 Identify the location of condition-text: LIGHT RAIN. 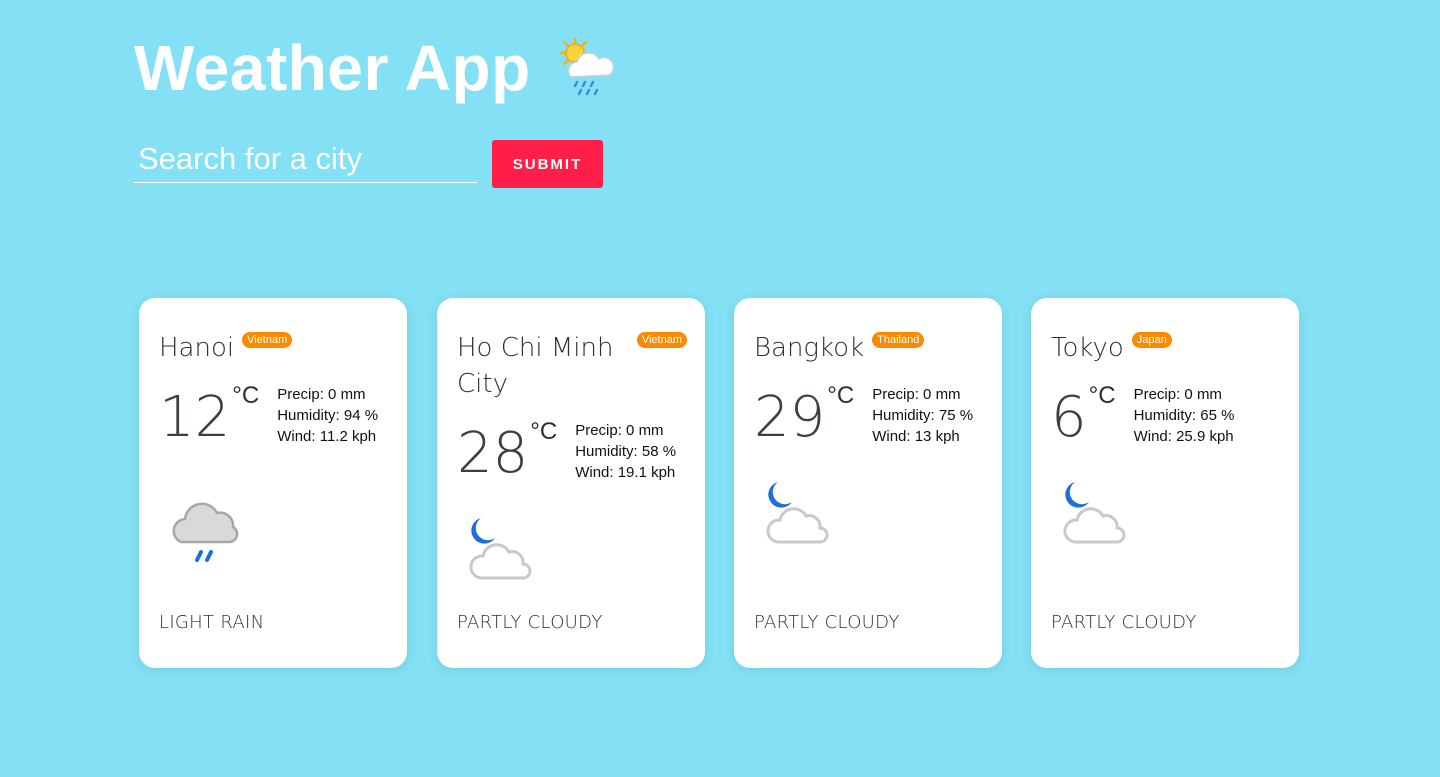
(212, 622).